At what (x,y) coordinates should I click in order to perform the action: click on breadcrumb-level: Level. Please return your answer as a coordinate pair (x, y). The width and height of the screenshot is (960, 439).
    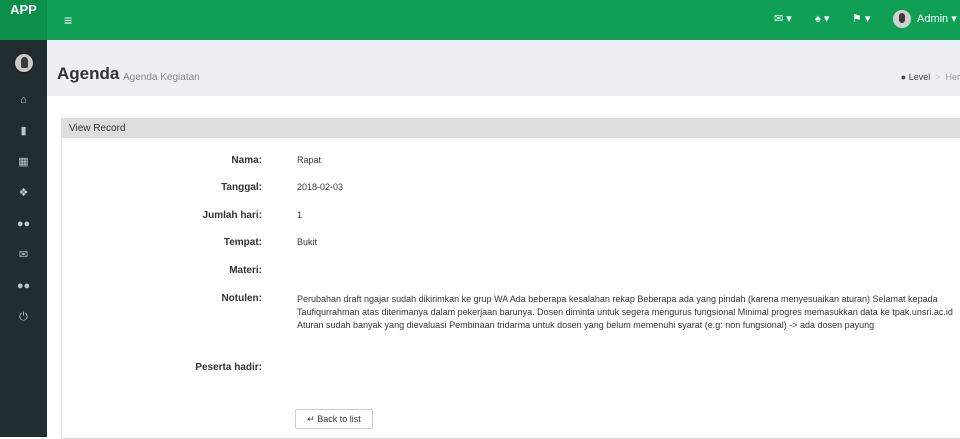
    Looking at the image, I should click on (920, 77).